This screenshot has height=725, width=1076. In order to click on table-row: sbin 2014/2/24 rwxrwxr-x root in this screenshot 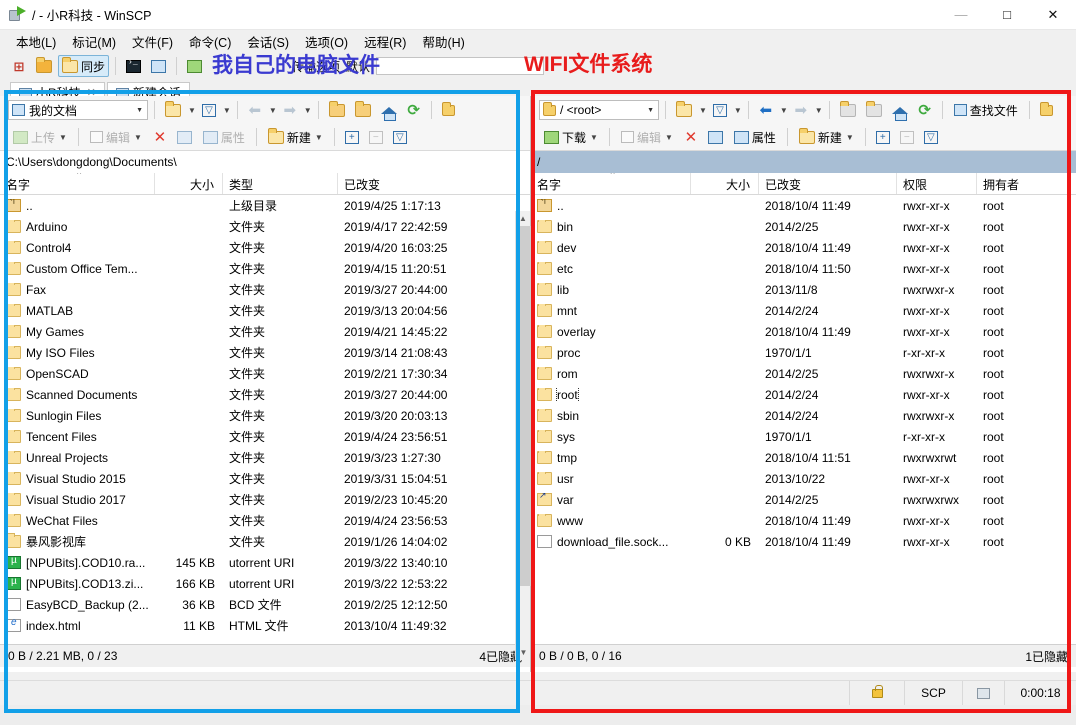, I will do `click(803, 415)`.